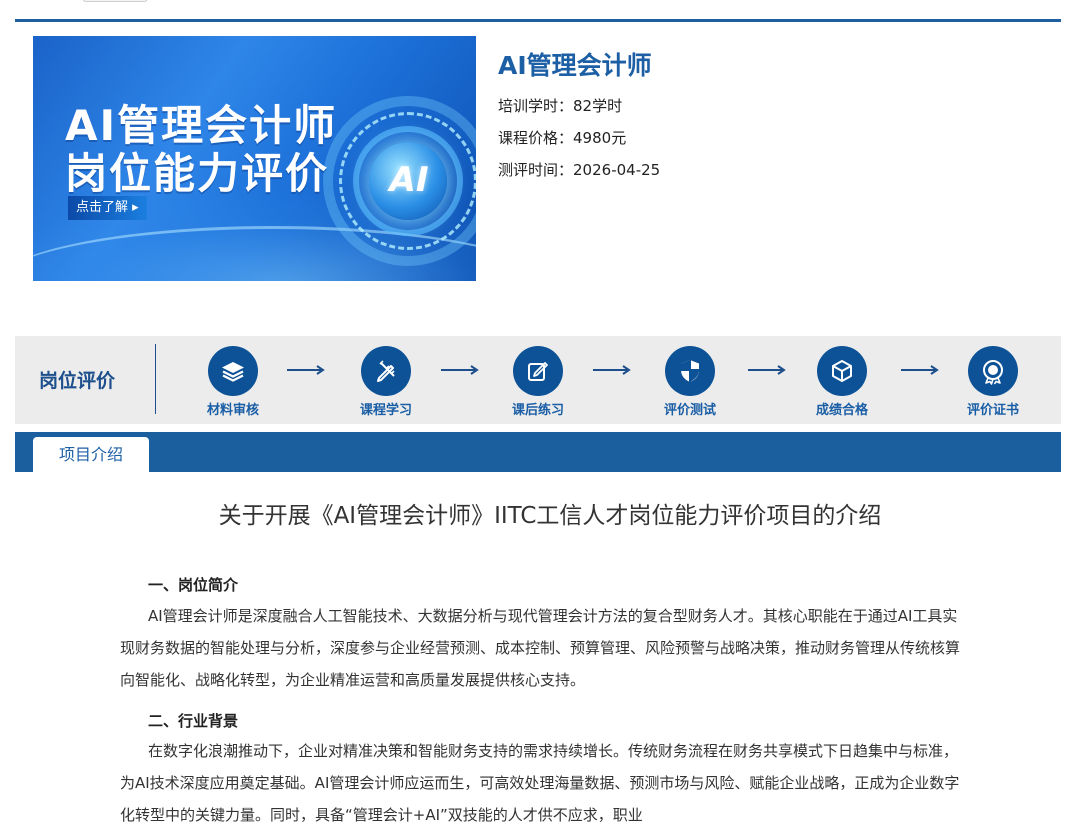  What do you see at coordinates (538, 371) in the screenshot?
I see `edit-note-icon` at bounding box center [538, 371].